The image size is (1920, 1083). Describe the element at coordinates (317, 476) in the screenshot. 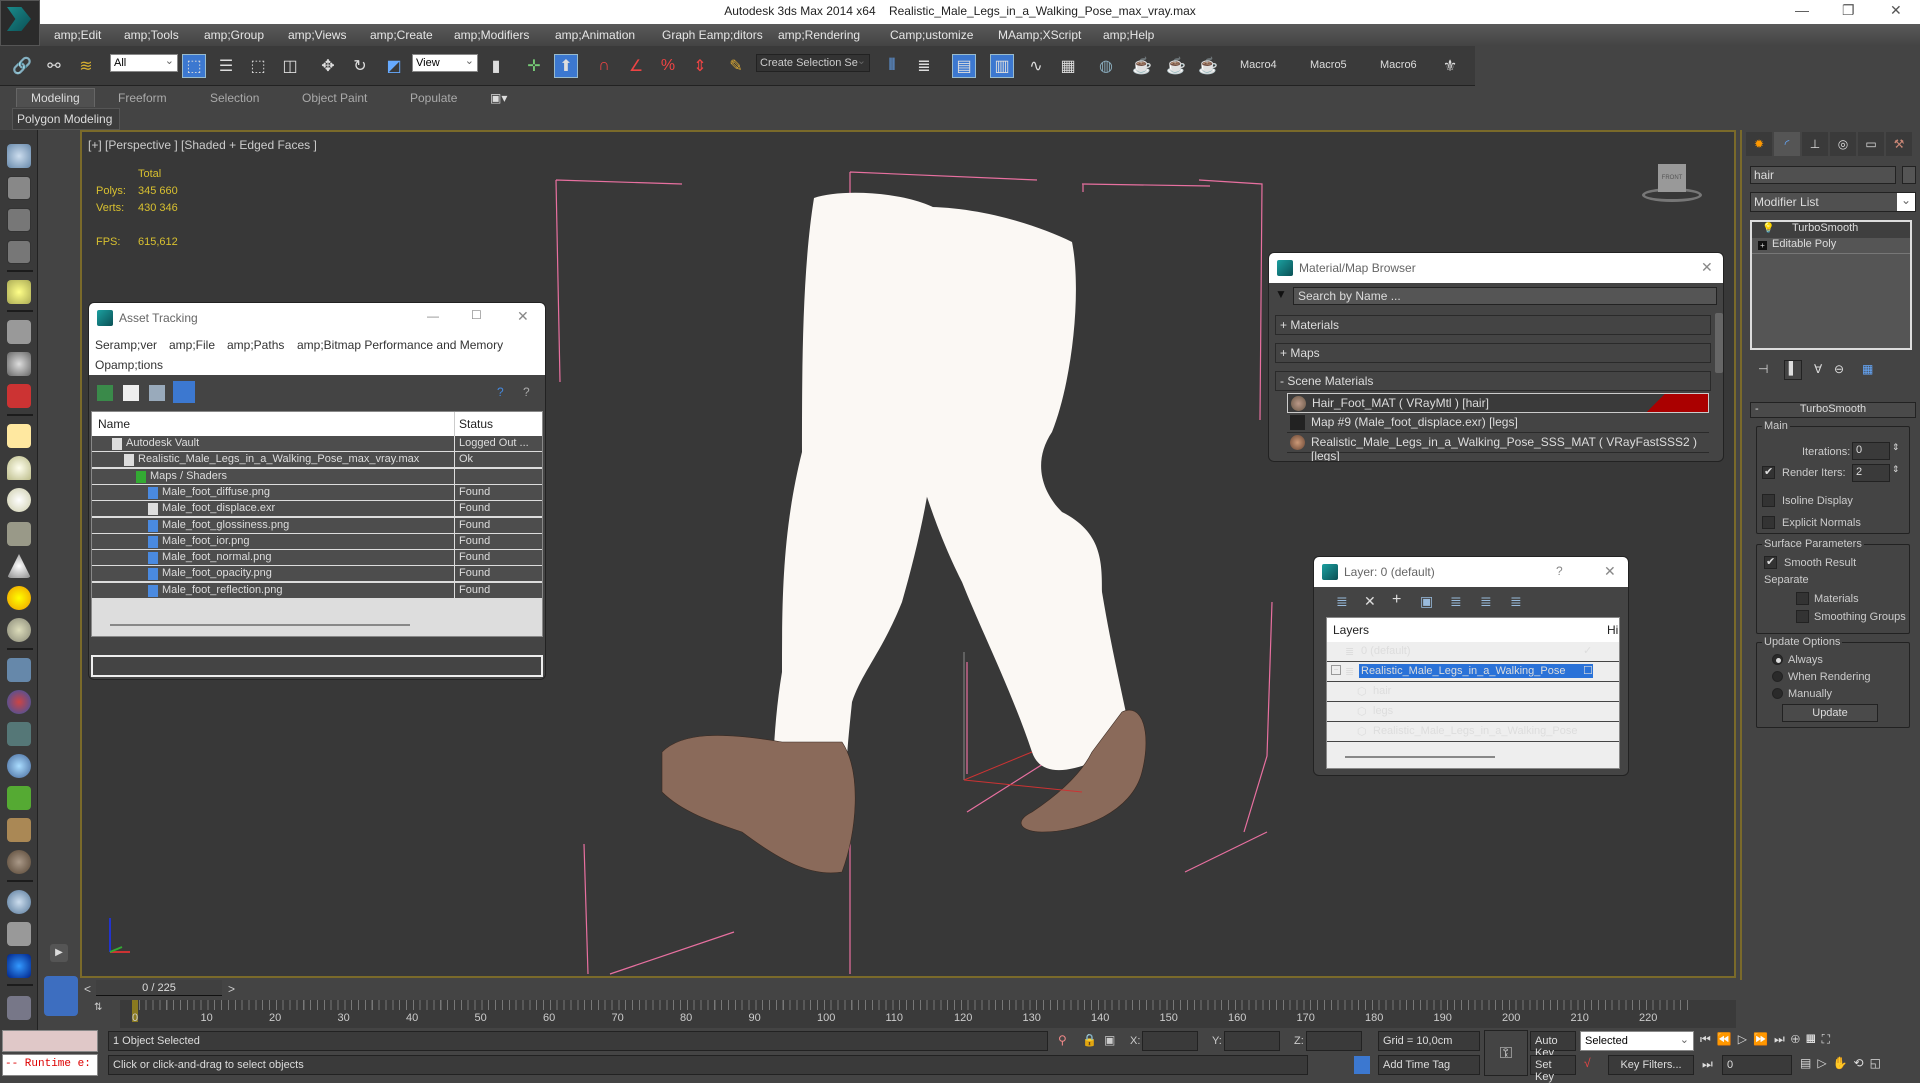

I see `asset-row: Maps / Shaders` at that location.